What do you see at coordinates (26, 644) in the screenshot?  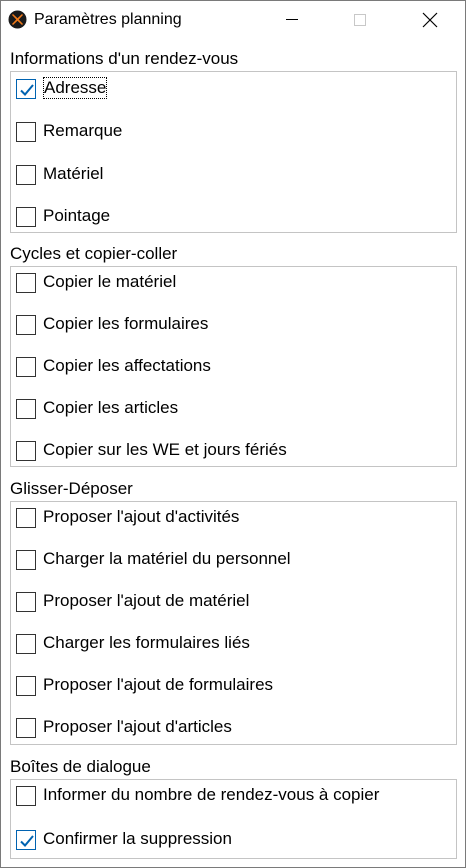 I see `checkbox-load-linked-forms` at bounding box center [26, 644].